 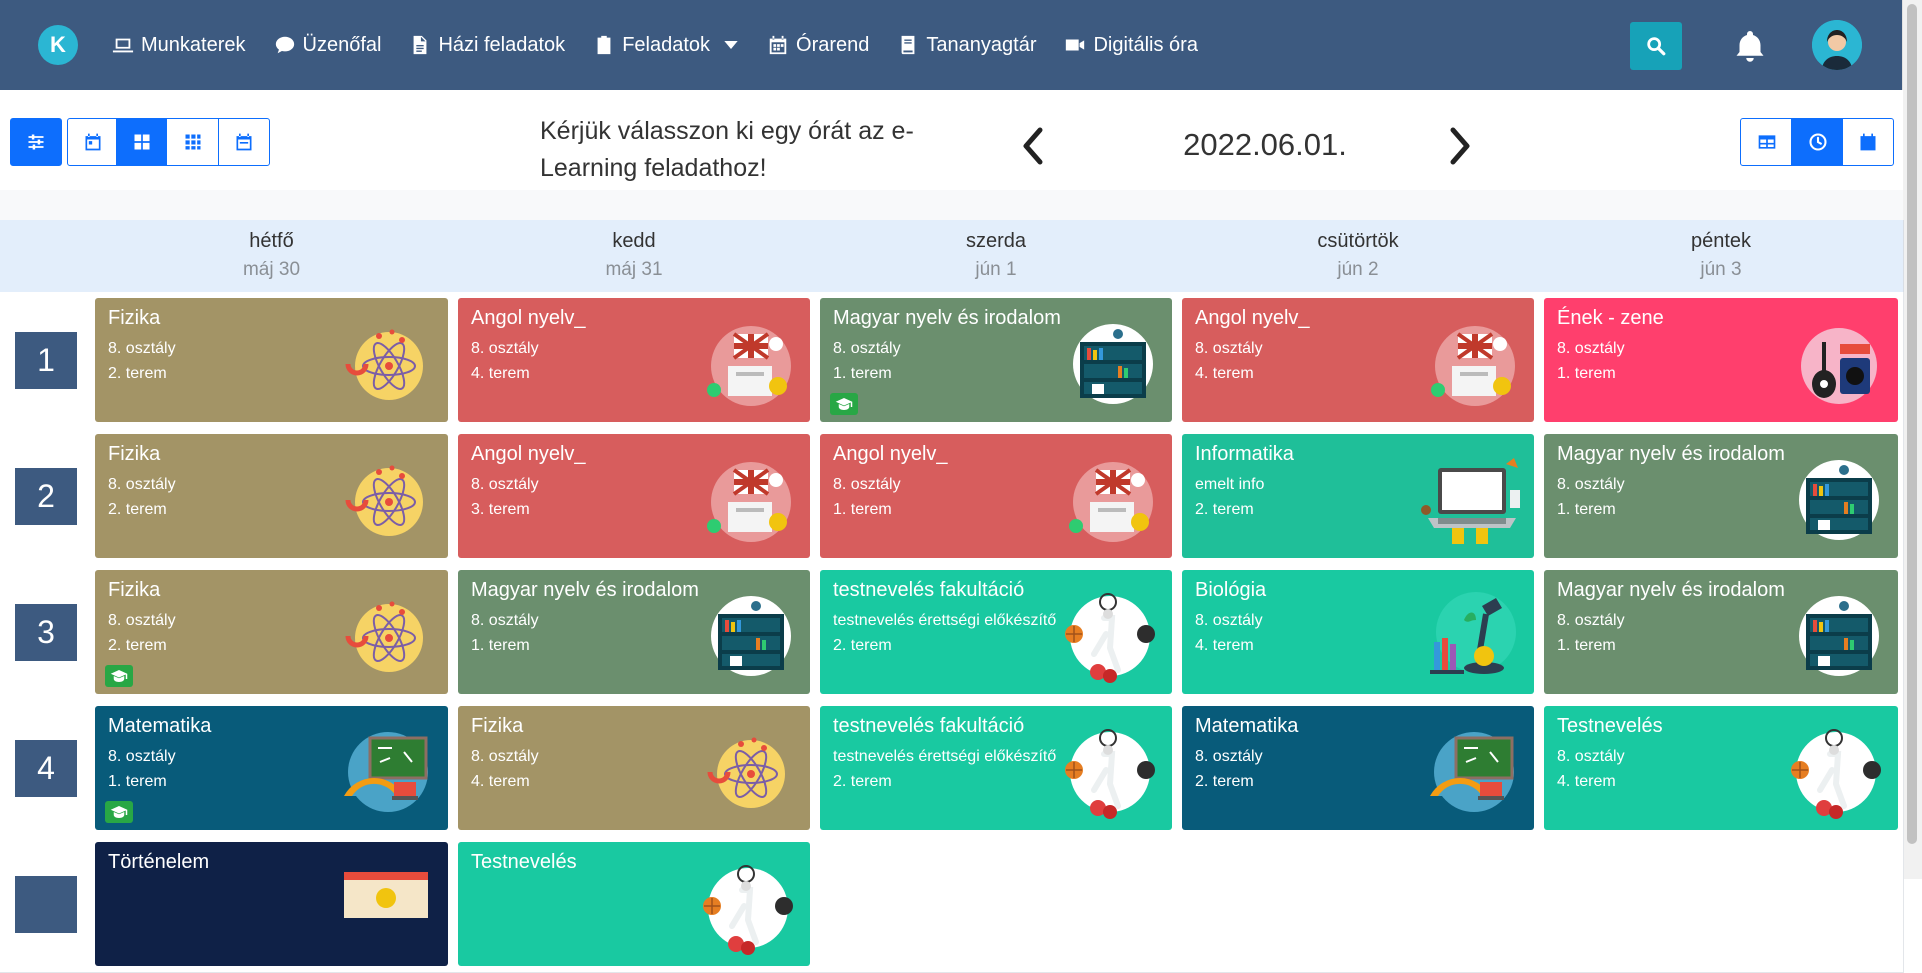 I want to click on nav-item-uzenofal: Üzenőfal, so click(x=328, y=45).